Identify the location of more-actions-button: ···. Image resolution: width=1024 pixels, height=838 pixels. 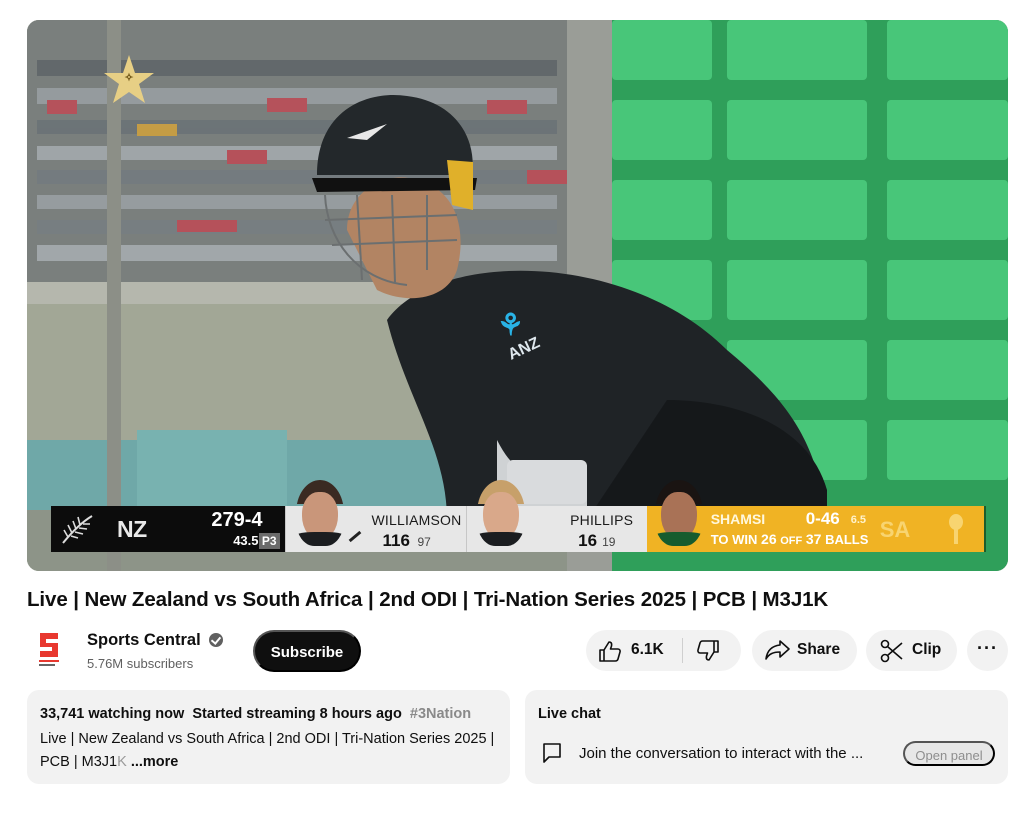
(987, 650).